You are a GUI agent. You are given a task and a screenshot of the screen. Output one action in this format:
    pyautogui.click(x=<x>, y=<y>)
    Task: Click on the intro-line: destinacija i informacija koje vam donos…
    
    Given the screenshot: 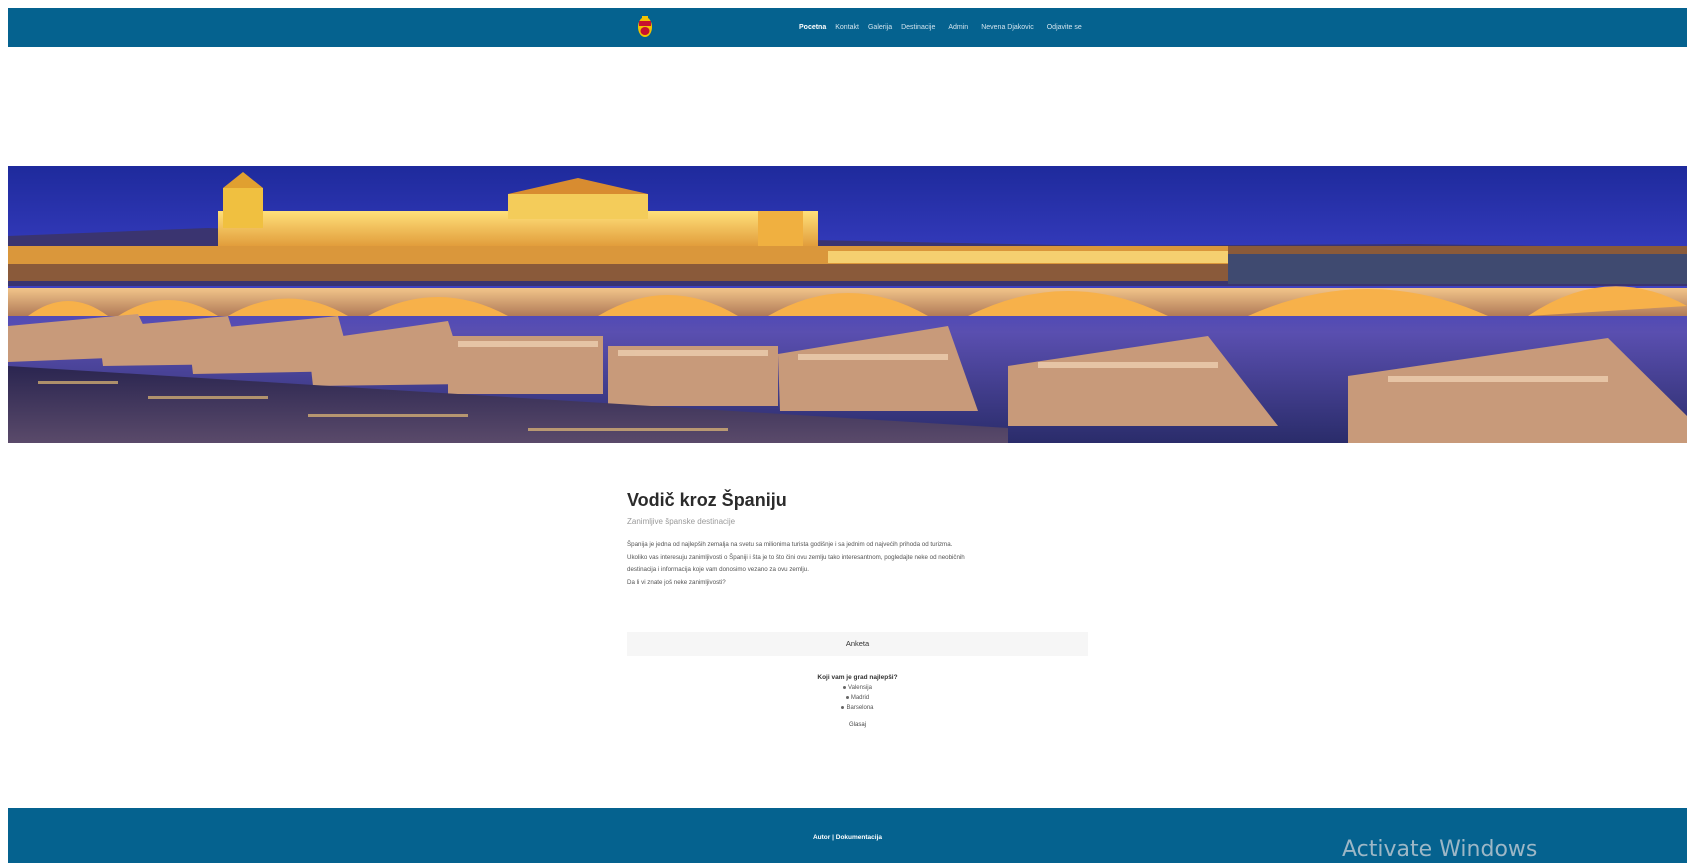 What is the action you would take?
    pyautogui.click(x=718, y=569)
    